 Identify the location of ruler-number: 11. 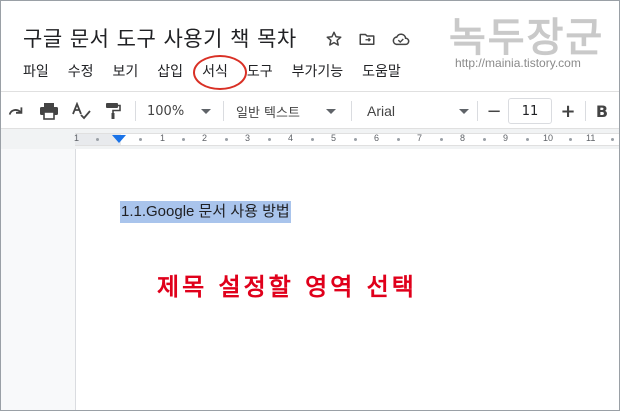
(591, 138).